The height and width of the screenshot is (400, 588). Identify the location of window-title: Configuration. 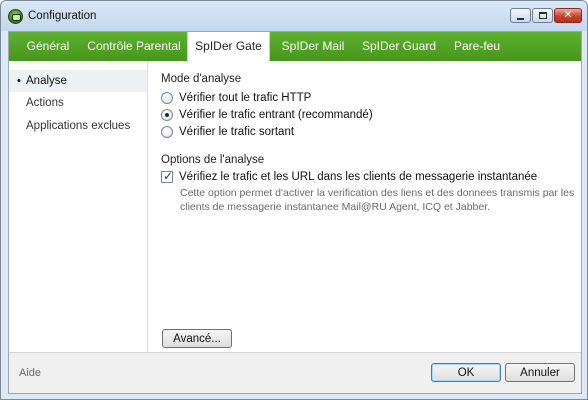
(62, 16).